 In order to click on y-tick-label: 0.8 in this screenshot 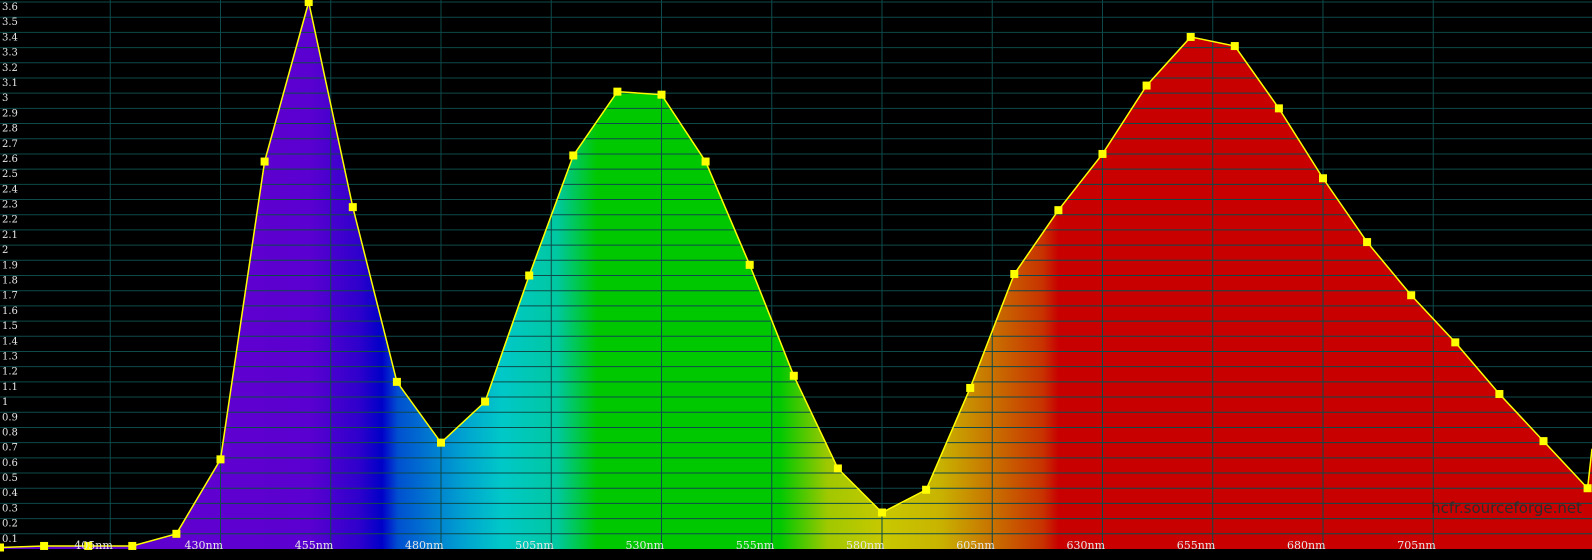, I will do `click(10, 432)`.